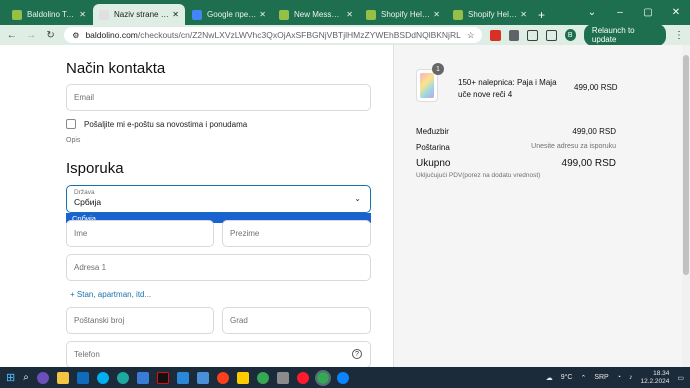 This screenshot has width=690, height=388. What do you see at coordinates (620, 12) in the screenshot?
I see `minimize-icon: –` at bounding box center [620, 12].